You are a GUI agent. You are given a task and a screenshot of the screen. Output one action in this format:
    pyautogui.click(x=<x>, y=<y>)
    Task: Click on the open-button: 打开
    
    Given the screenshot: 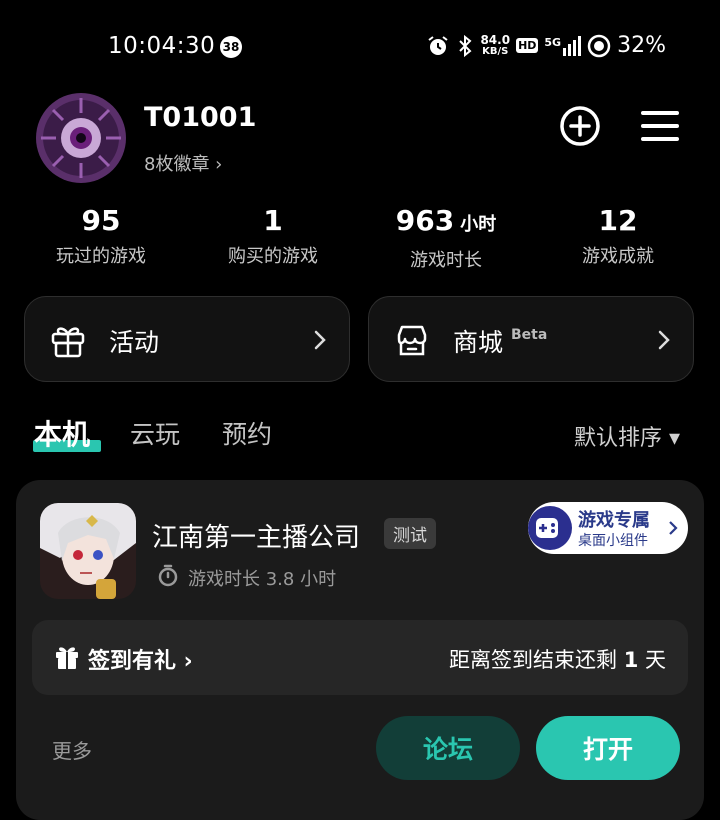 What is the action you would take?
    pyautogui.click(x=608, y=748)
    